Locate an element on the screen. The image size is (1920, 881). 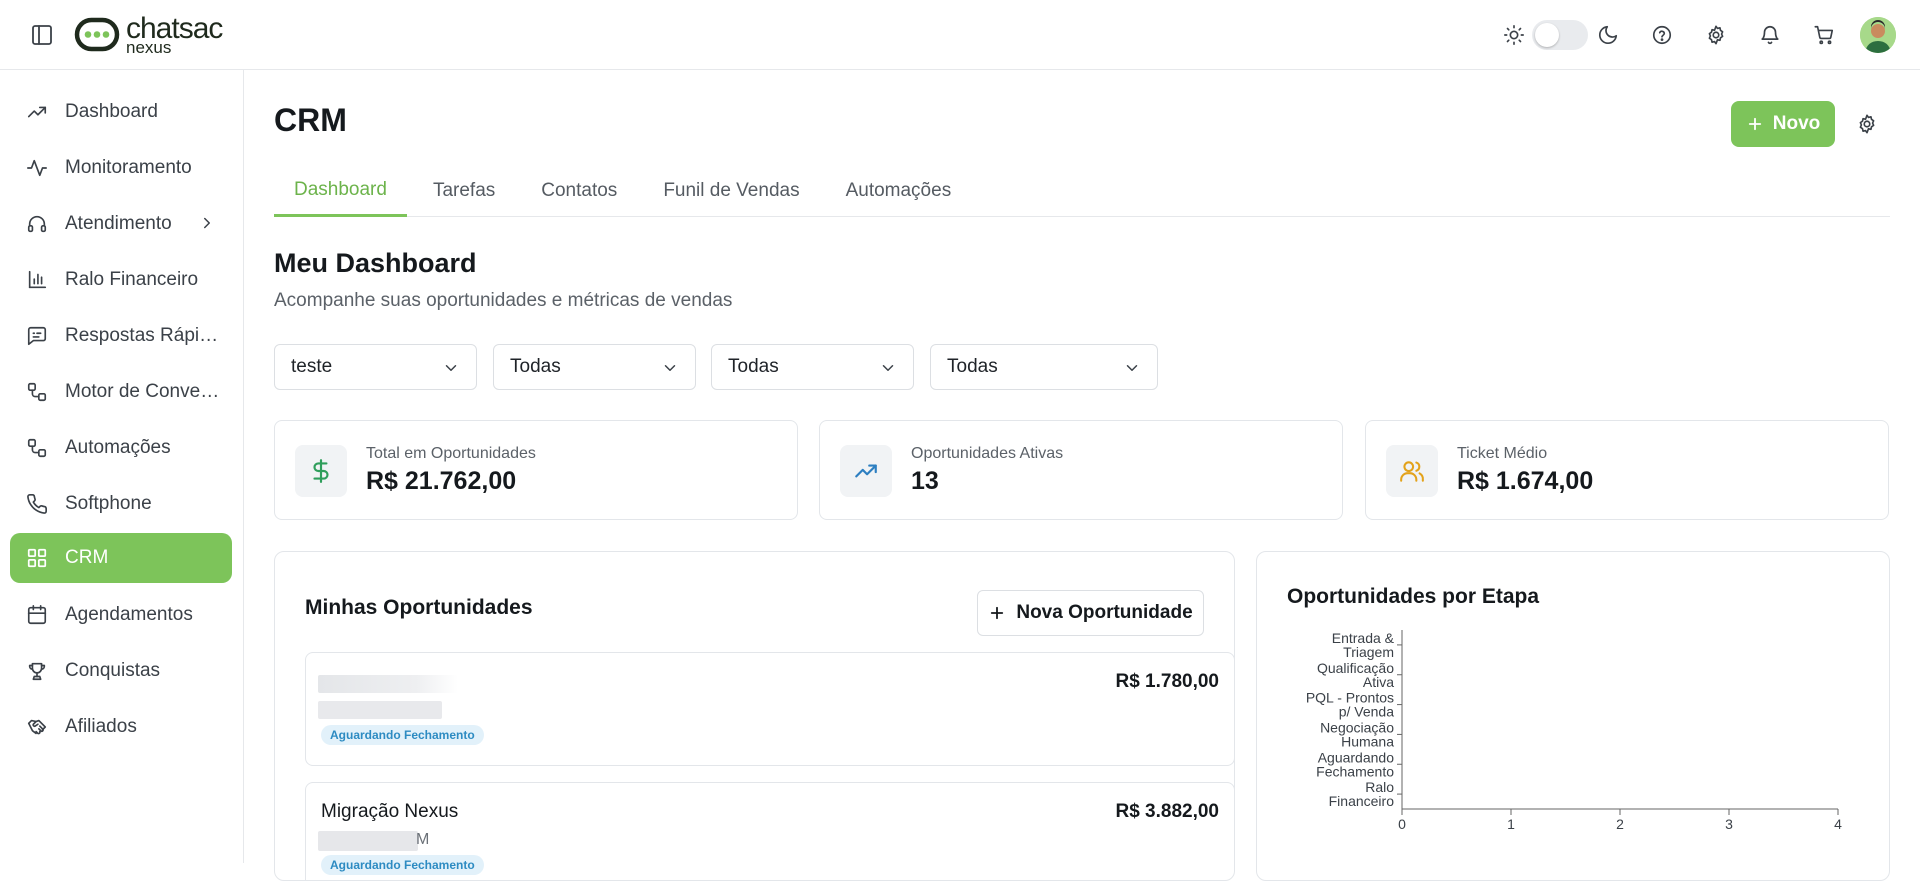
workflow-icon is located at coordinates (37, 392).